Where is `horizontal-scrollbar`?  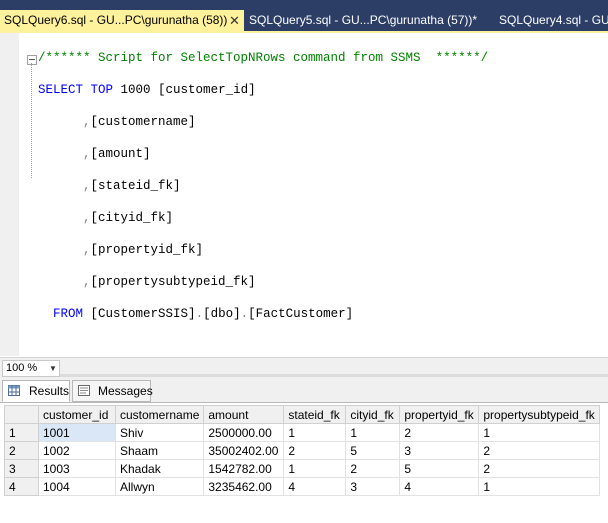
horizontal-scrollbar is located at coordinates (334, 375).